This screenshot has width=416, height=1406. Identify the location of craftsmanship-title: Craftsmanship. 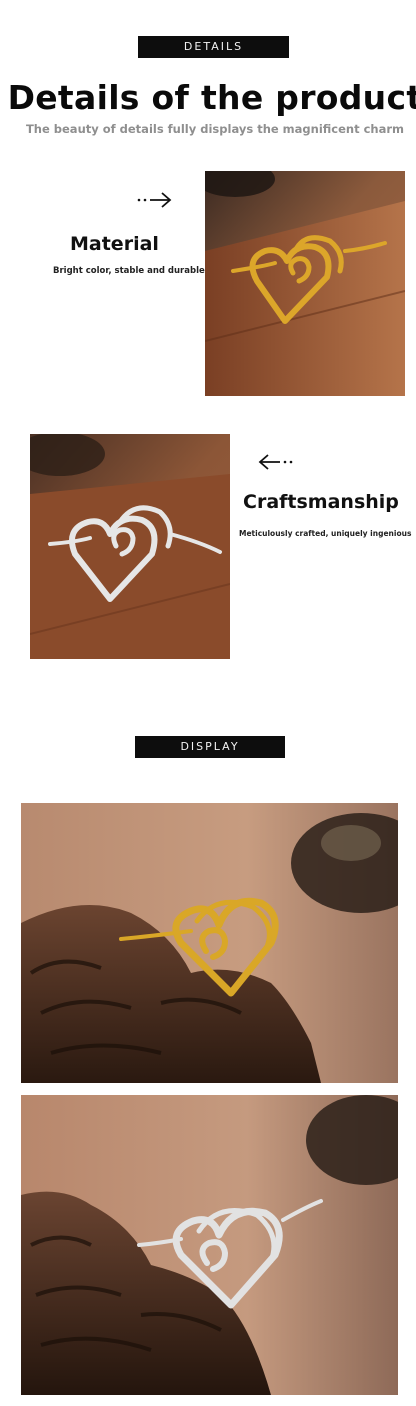
(321, 502).